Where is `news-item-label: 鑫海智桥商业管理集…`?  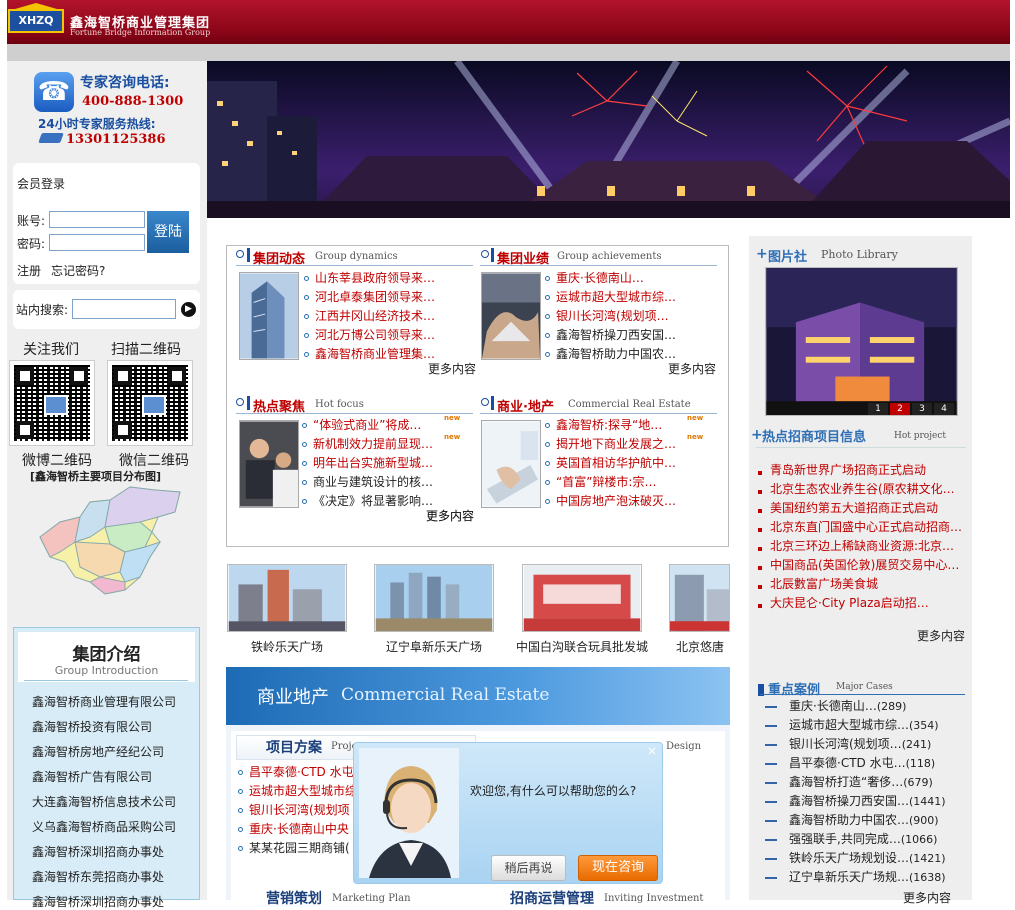
news-item-label: 鑫海智桥商业管理集… is located at coordinates (375, 354).